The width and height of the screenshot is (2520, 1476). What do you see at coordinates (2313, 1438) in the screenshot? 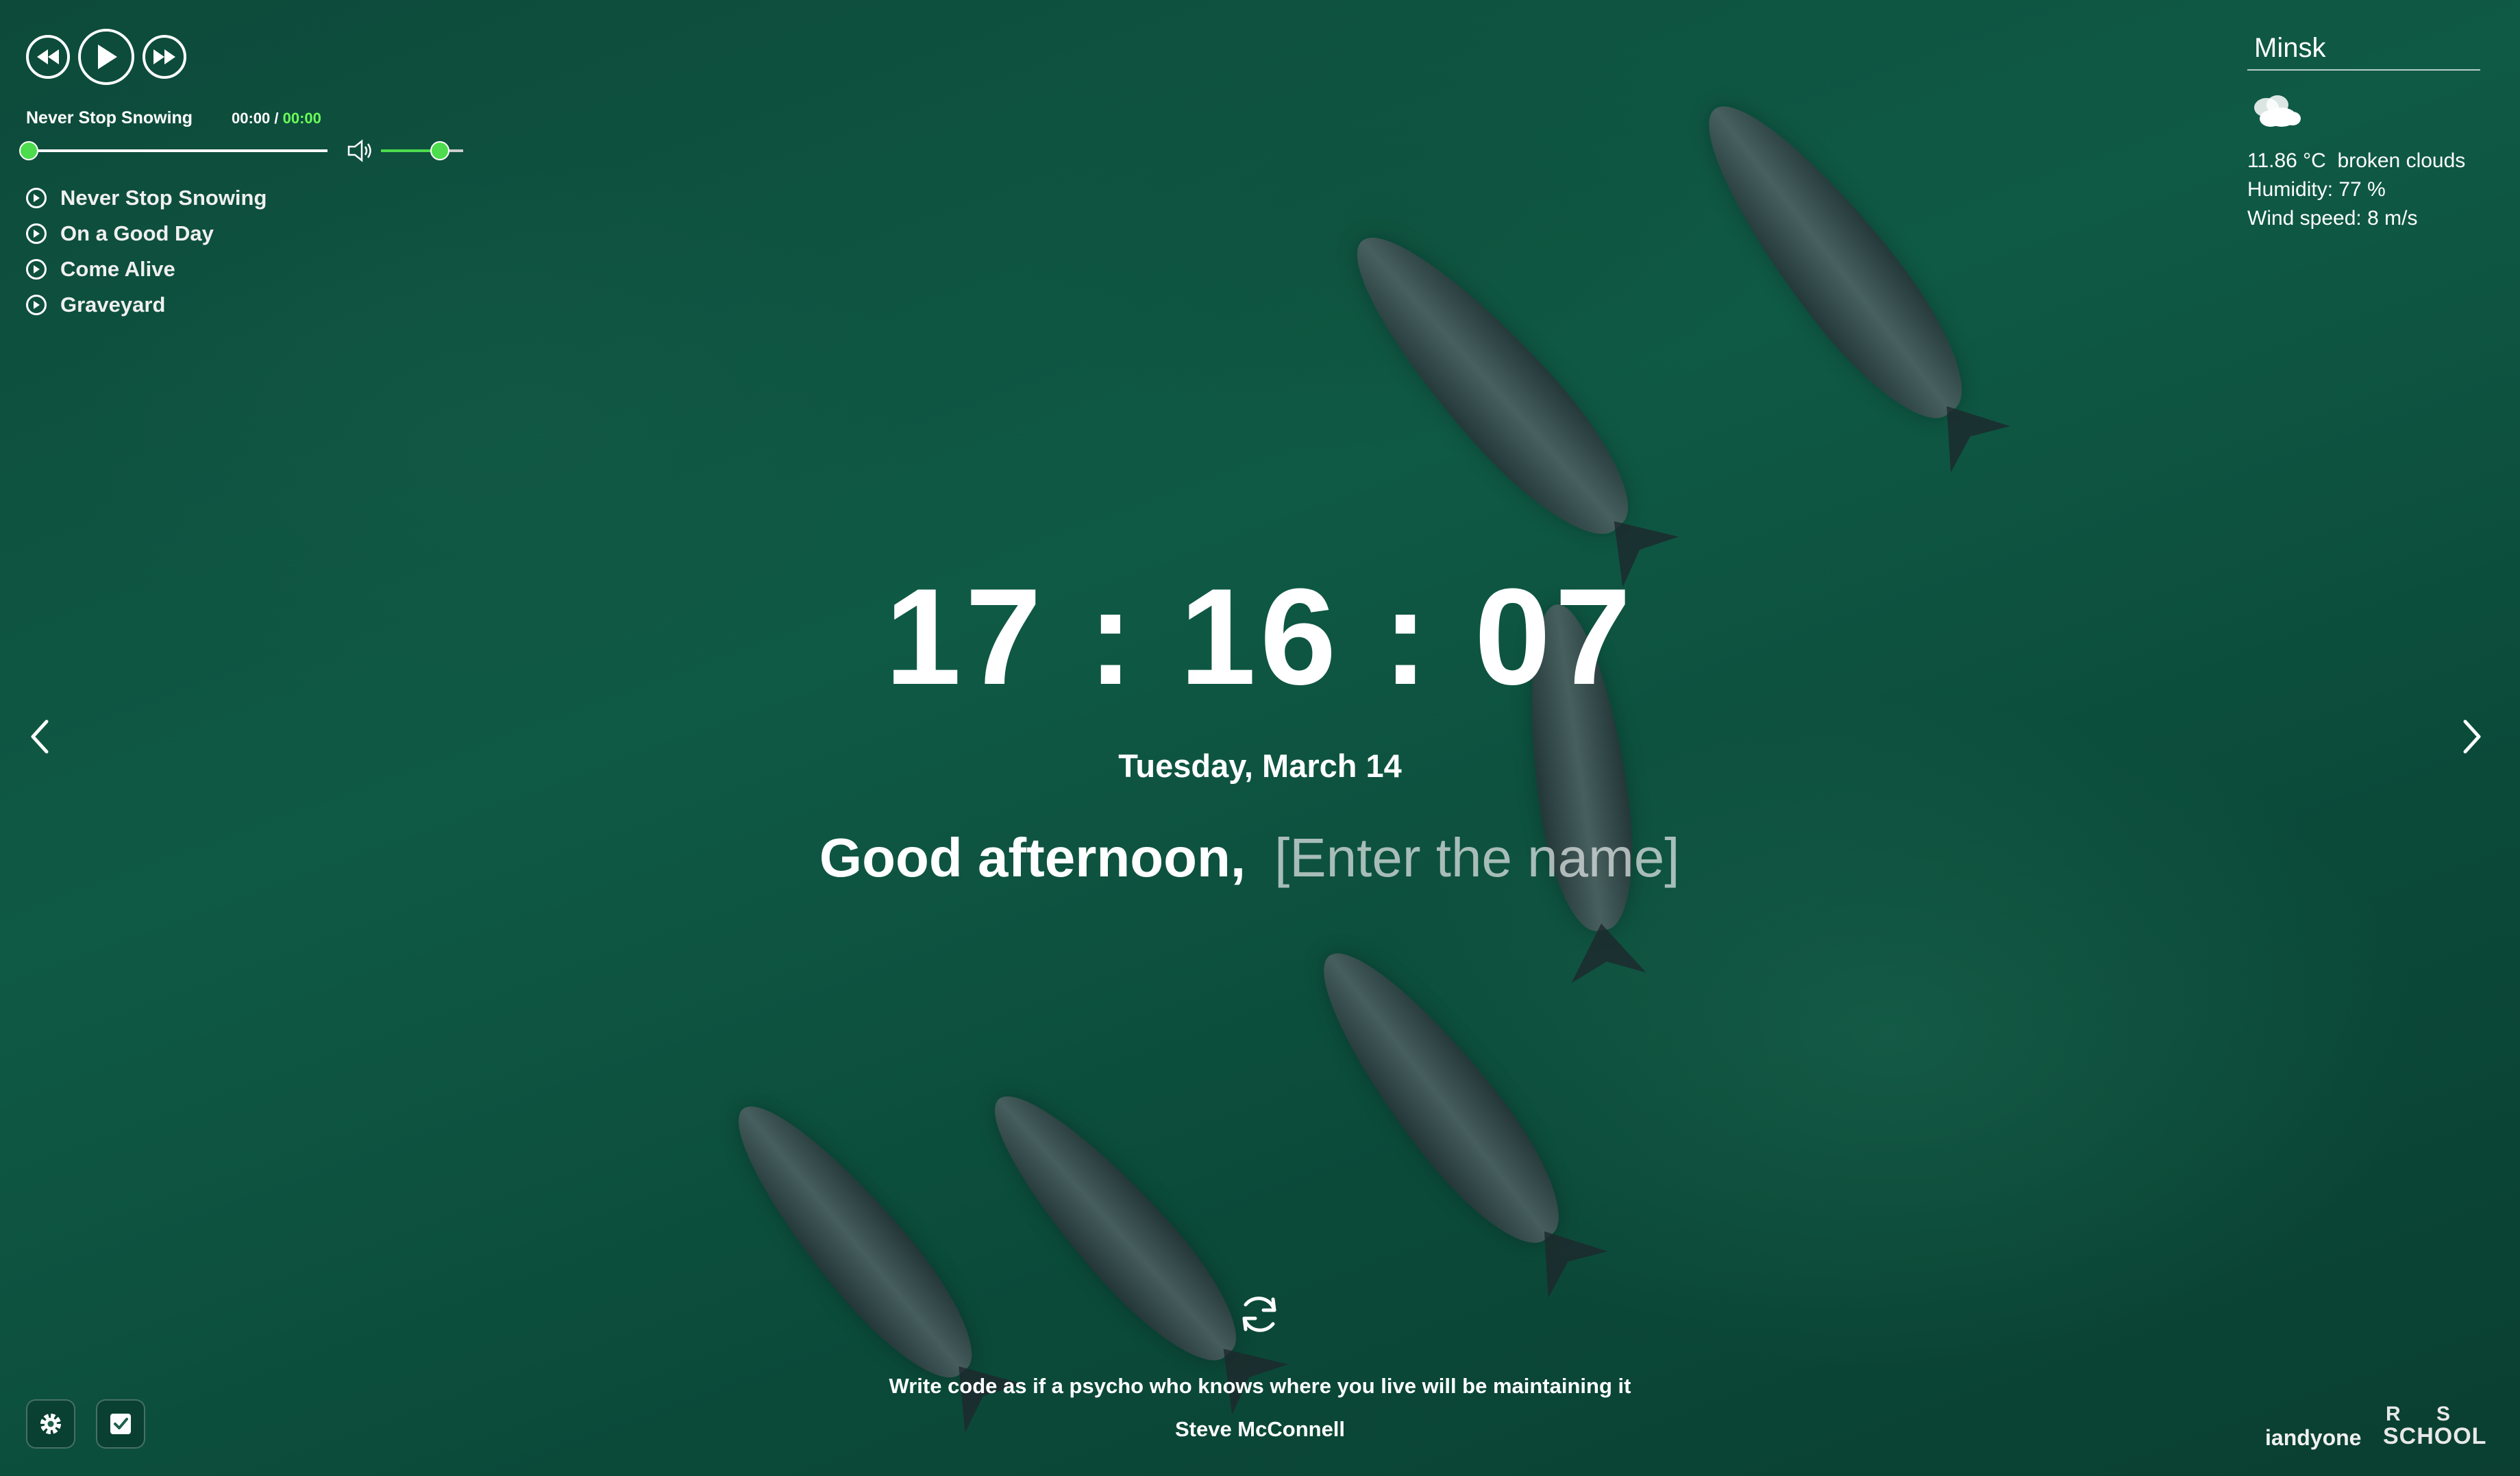
I see `github-author-link: iandyone` at bounding box center [2313, 1438].